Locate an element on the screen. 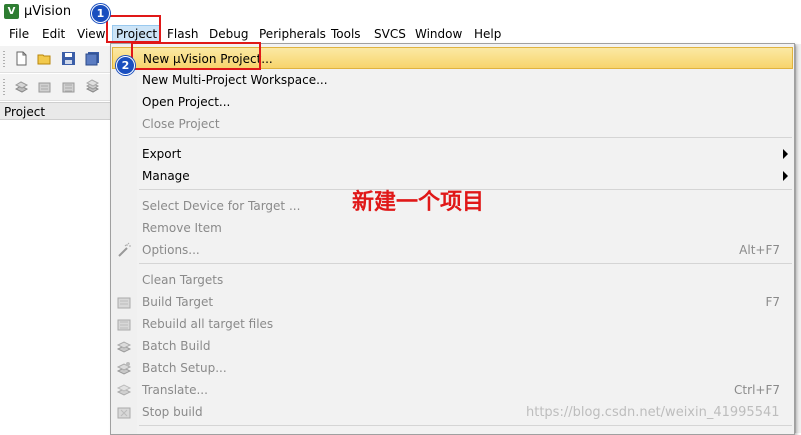 The image size is (801, 435). menu-file: File is located at coordinates (19, 34).